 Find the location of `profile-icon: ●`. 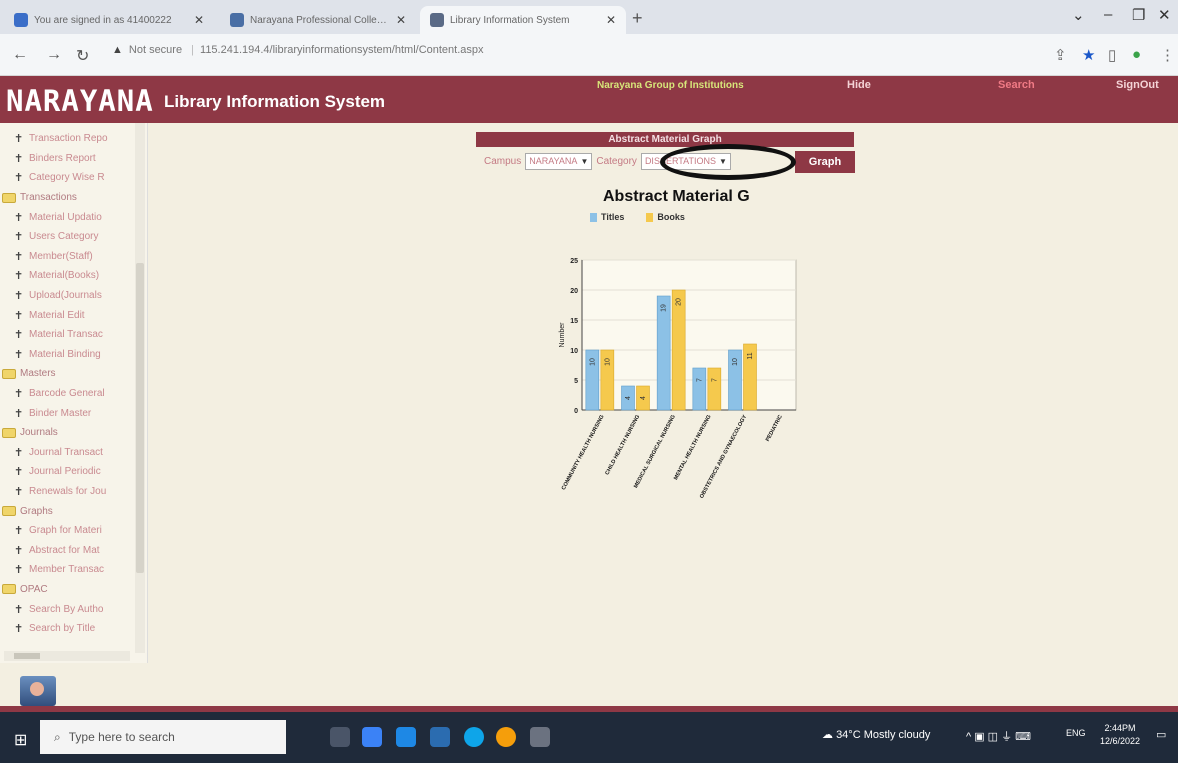

profile-icon: ● is located at coordinates (1136, 54).